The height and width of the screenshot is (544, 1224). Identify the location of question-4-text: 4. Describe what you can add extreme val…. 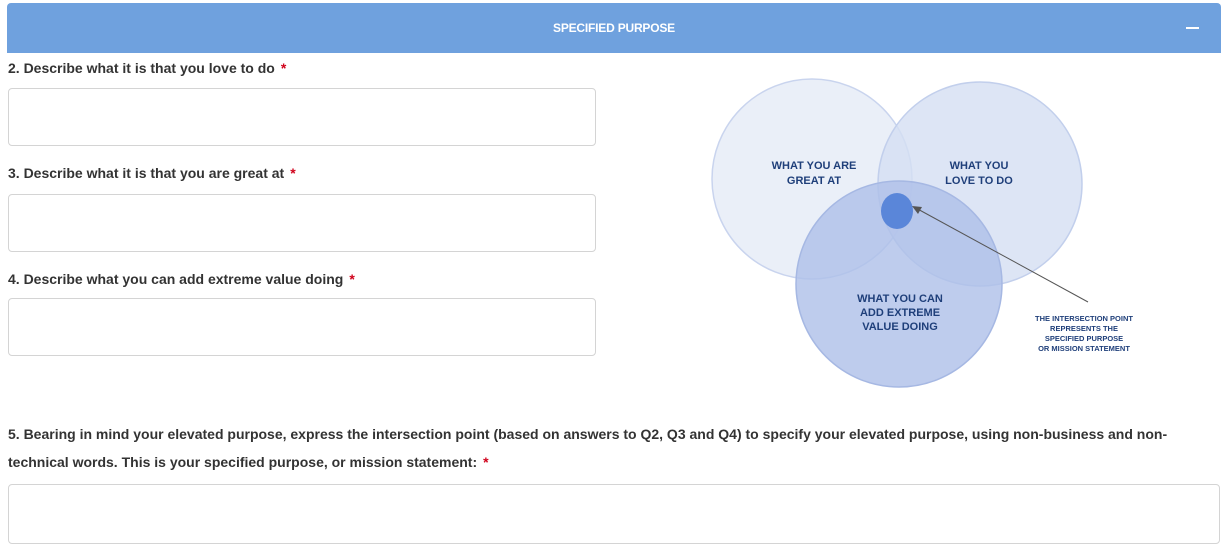
(176, 279).